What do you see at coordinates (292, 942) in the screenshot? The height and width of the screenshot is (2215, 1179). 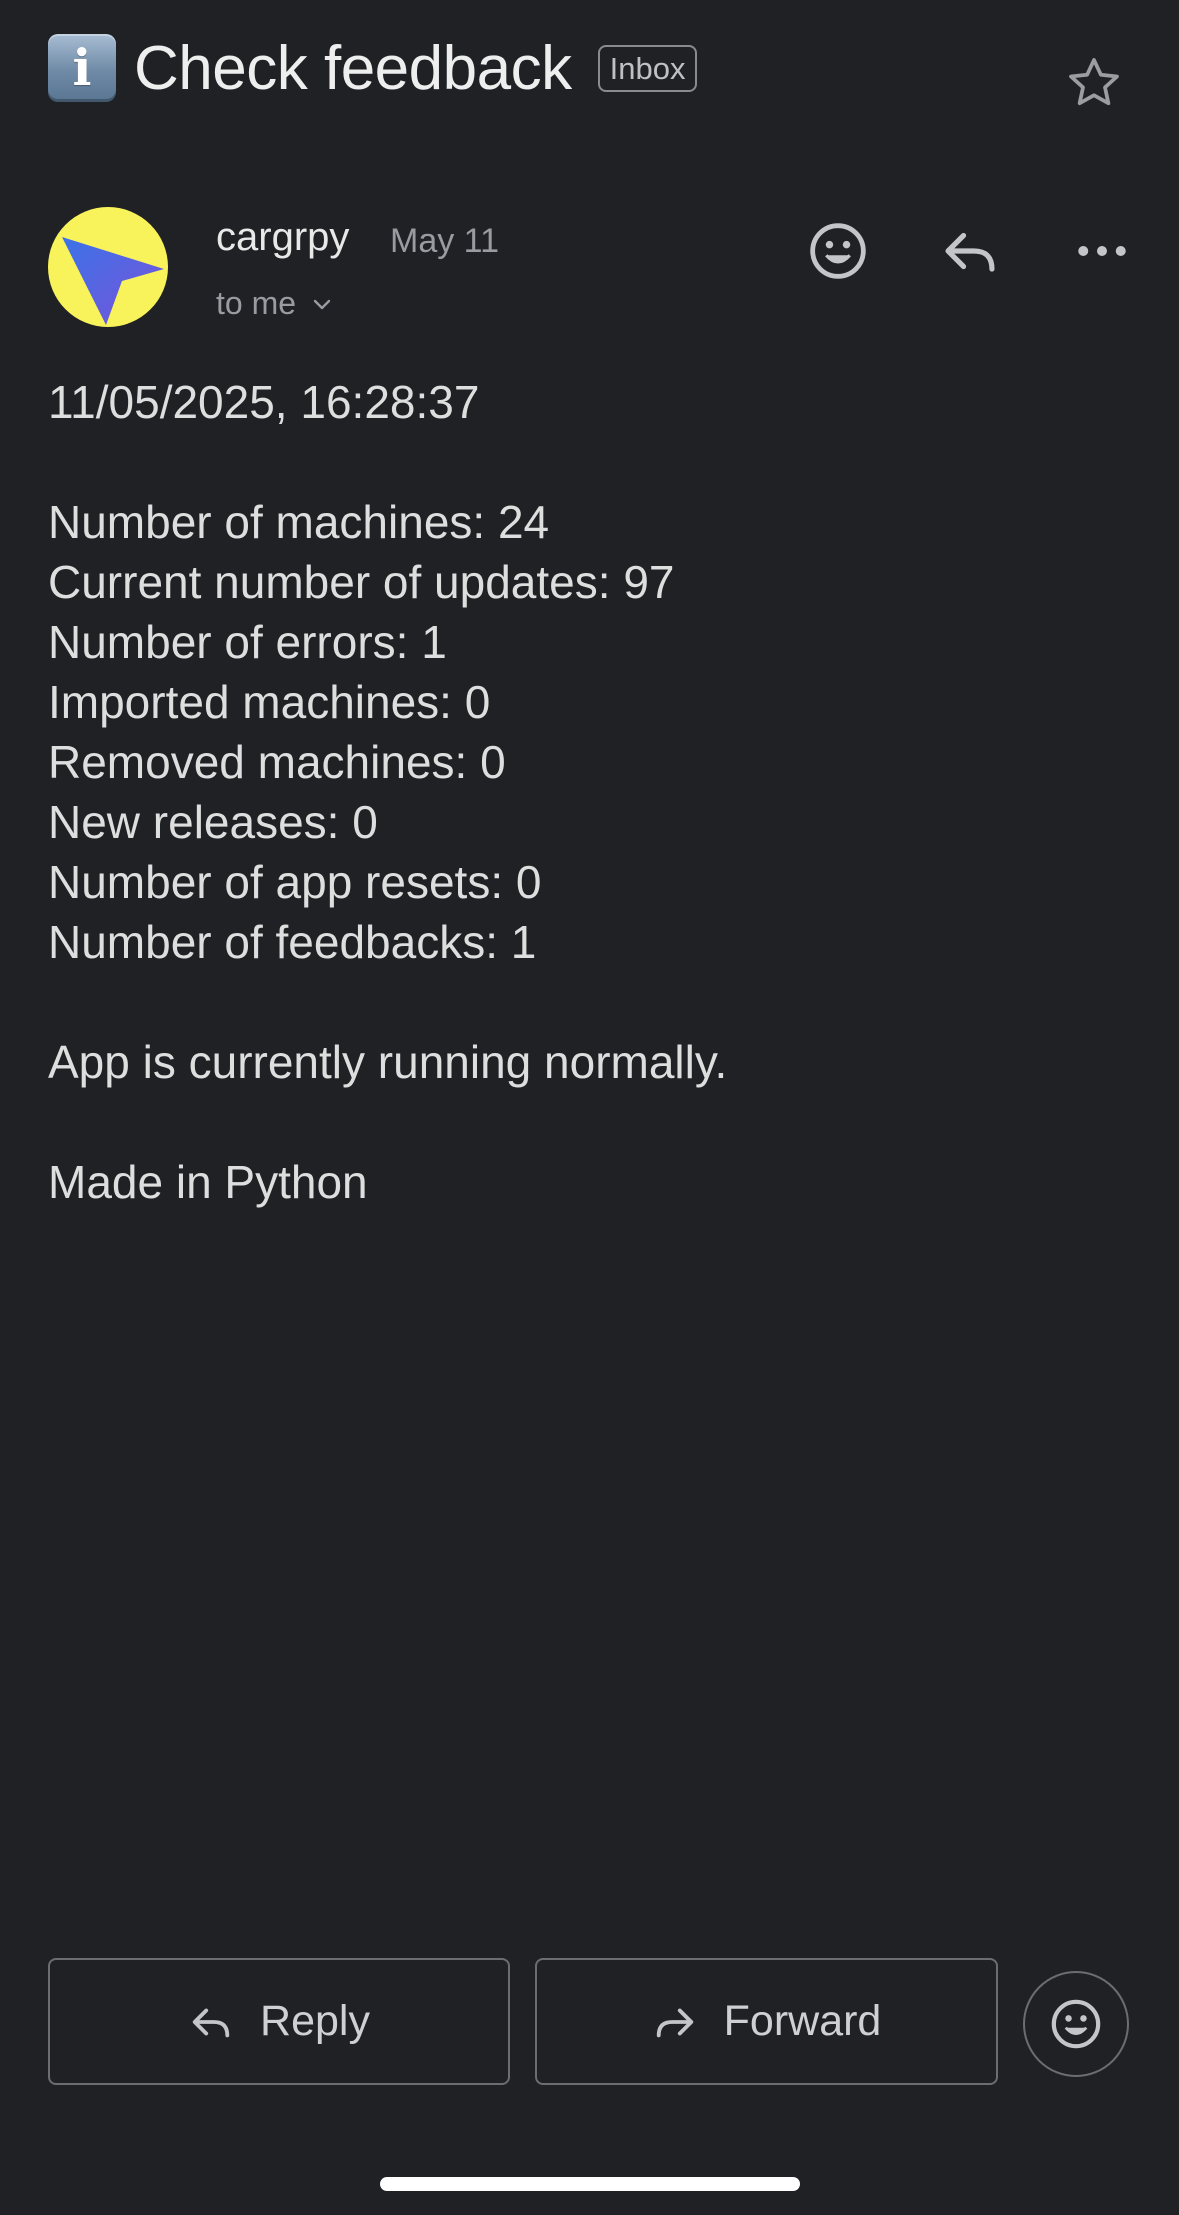 I see `stat-line: Number of feedbacks: 1` at bounding box center [292, 942].